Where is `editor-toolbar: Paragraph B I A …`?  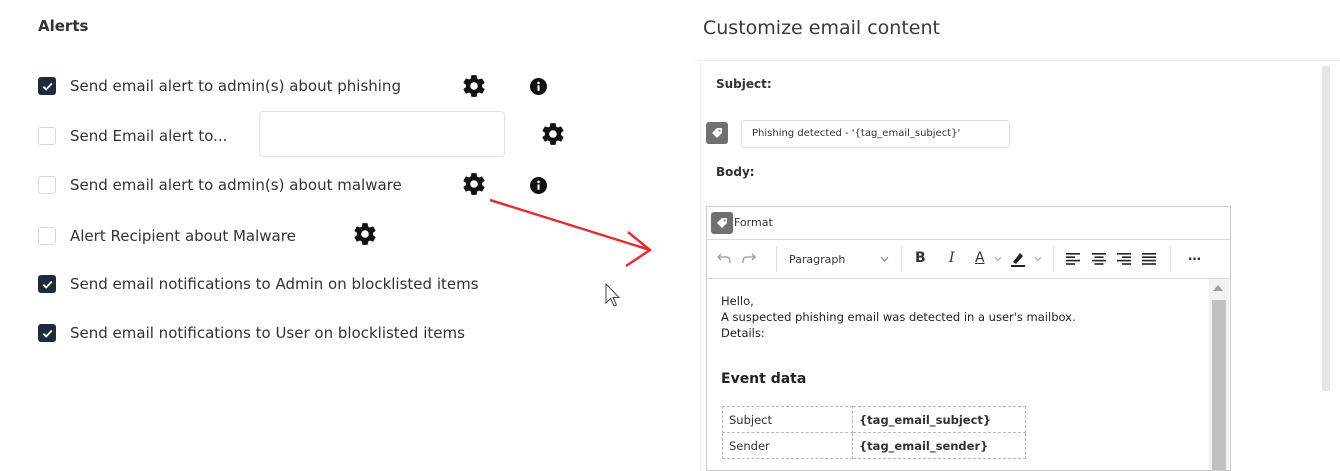
editor-toolbar: Paragraph B I A … is located at coordinates (968, 259).